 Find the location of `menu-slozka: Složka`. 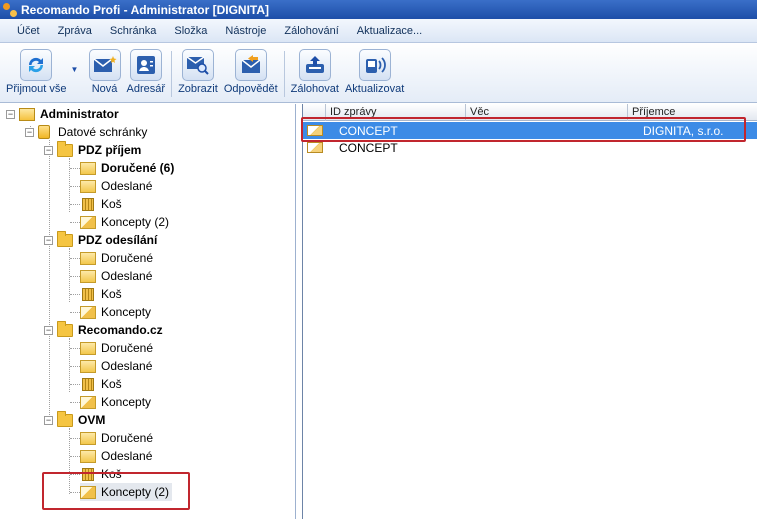

menu-slozka: Složka is located at coordinates (190, 31).